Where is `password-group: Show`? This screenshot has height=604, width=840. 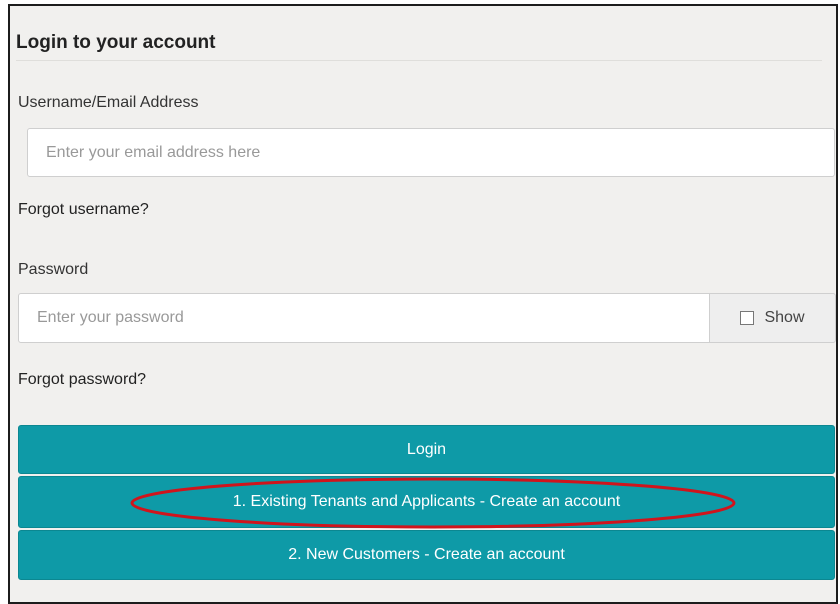
password-group: Show is located at coordinates (427, 318).